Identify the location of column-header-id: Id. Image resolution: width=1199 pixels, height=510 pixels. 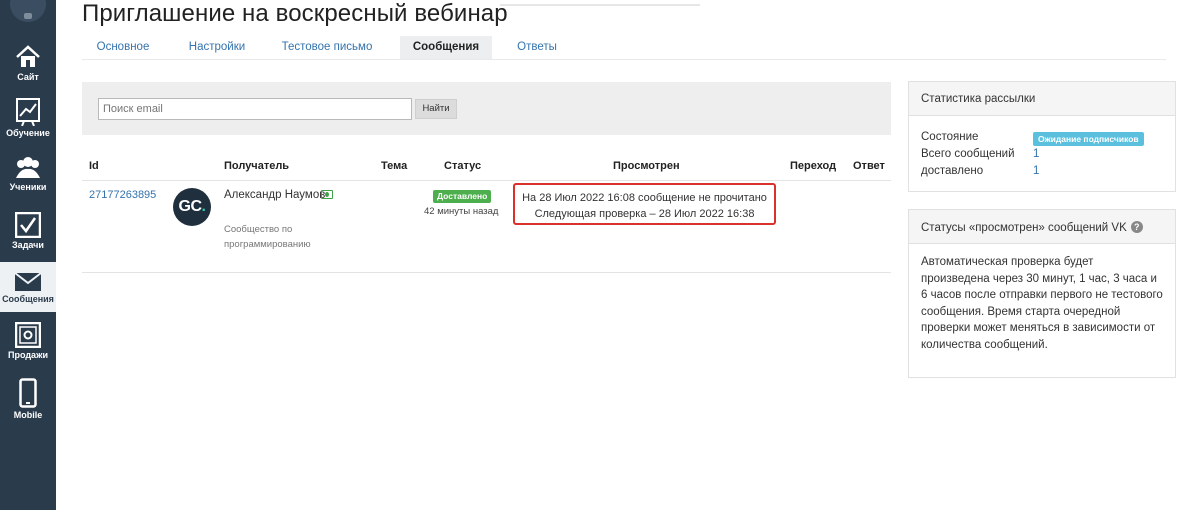
(94, 166).